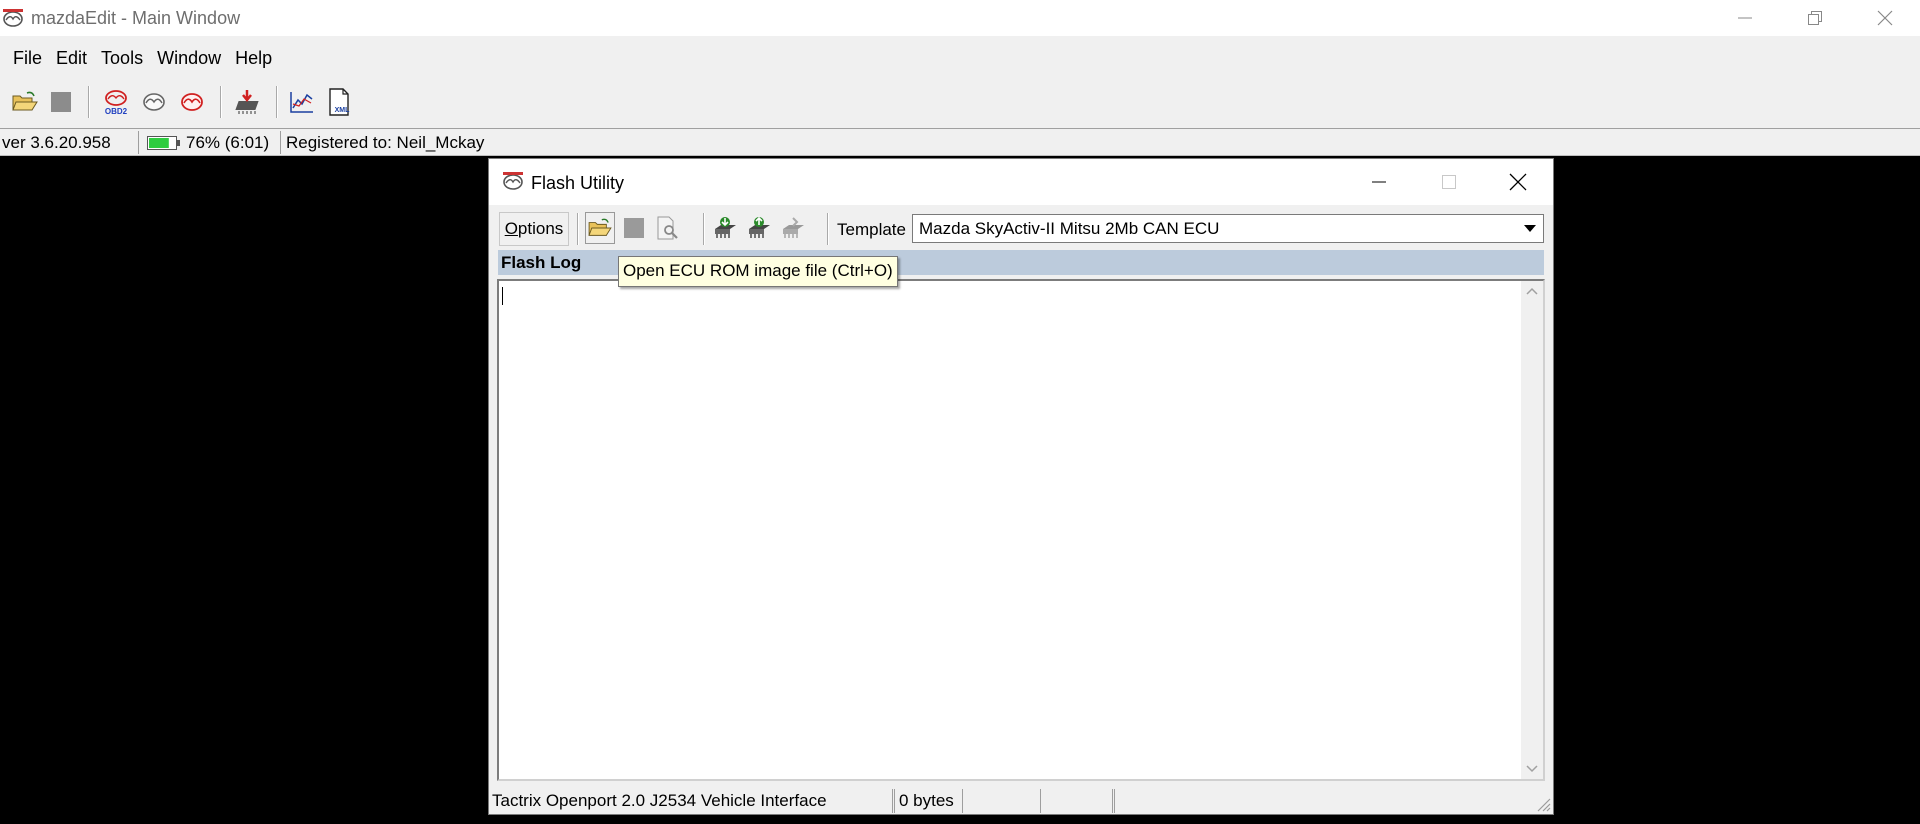 The width and height of the screenshot is (1920, 824). Describe the element at coordinates (163, 143) in the screenshot. I see `battery-icon` at that location.